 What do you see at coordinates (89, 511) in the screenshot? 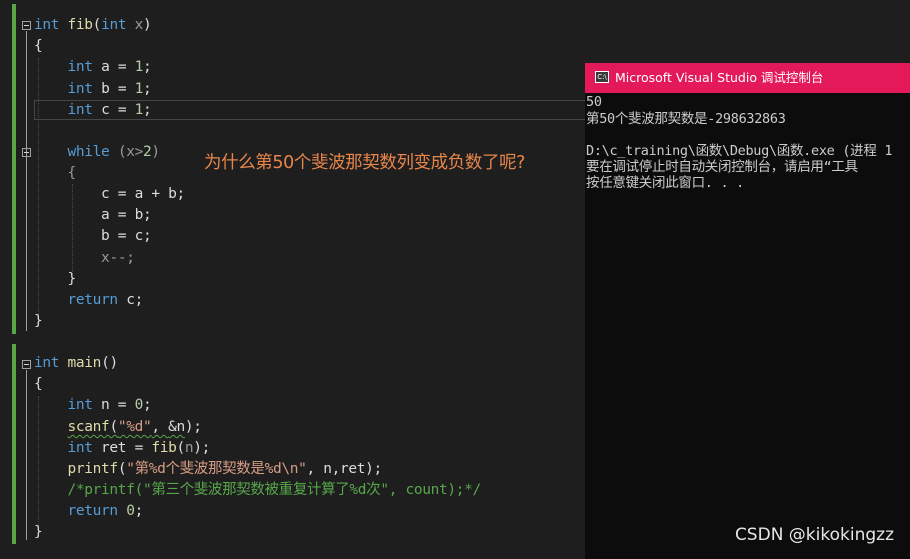
I see `code-line-22: return 0;` at bounding box center [89, 511].